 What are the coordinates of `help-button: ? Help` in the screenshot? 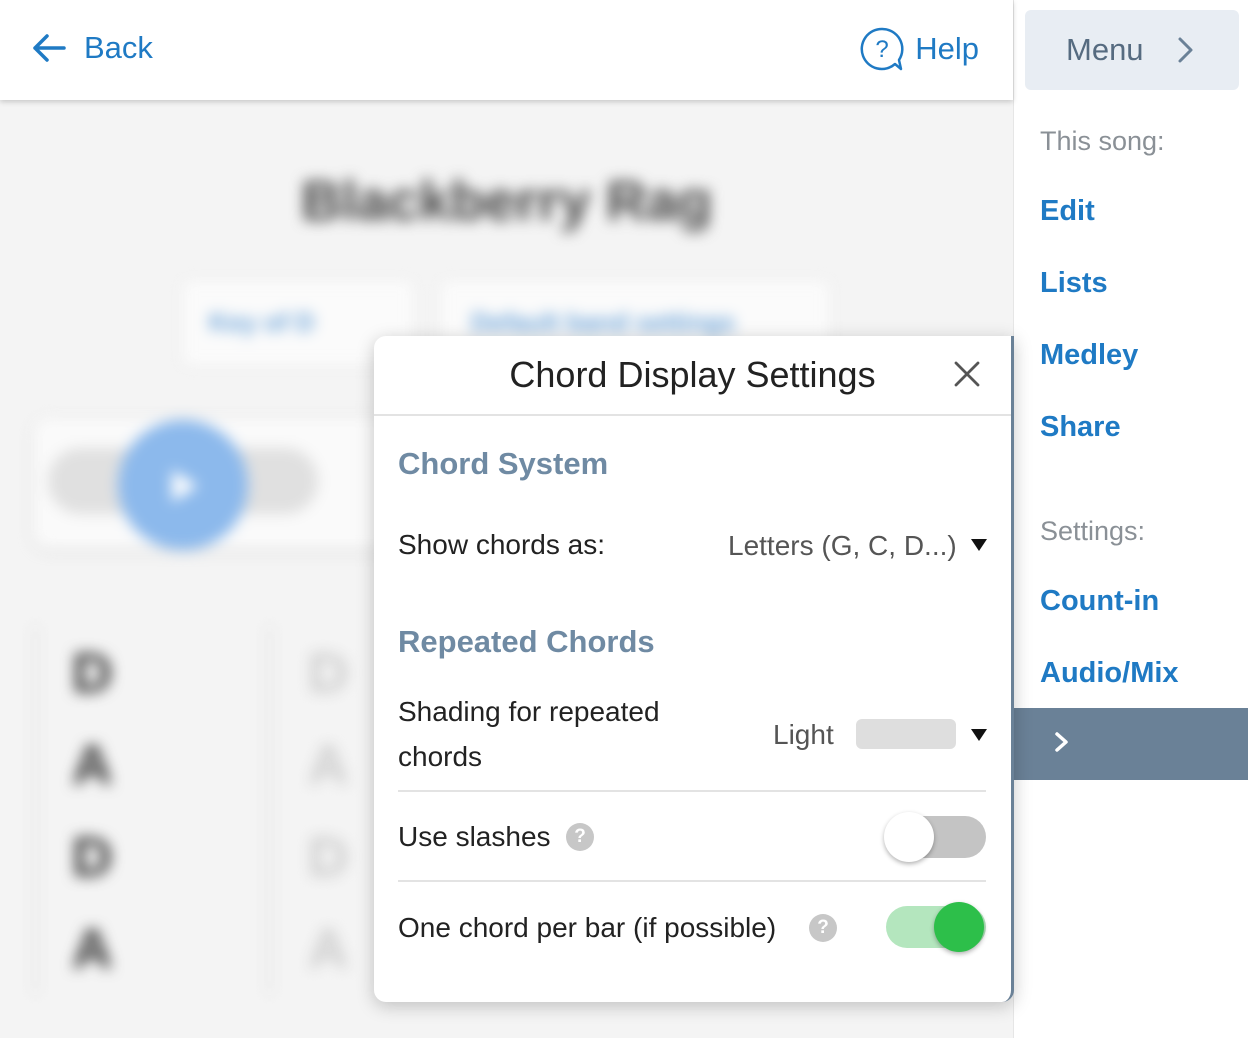 It's located at (919, 49).